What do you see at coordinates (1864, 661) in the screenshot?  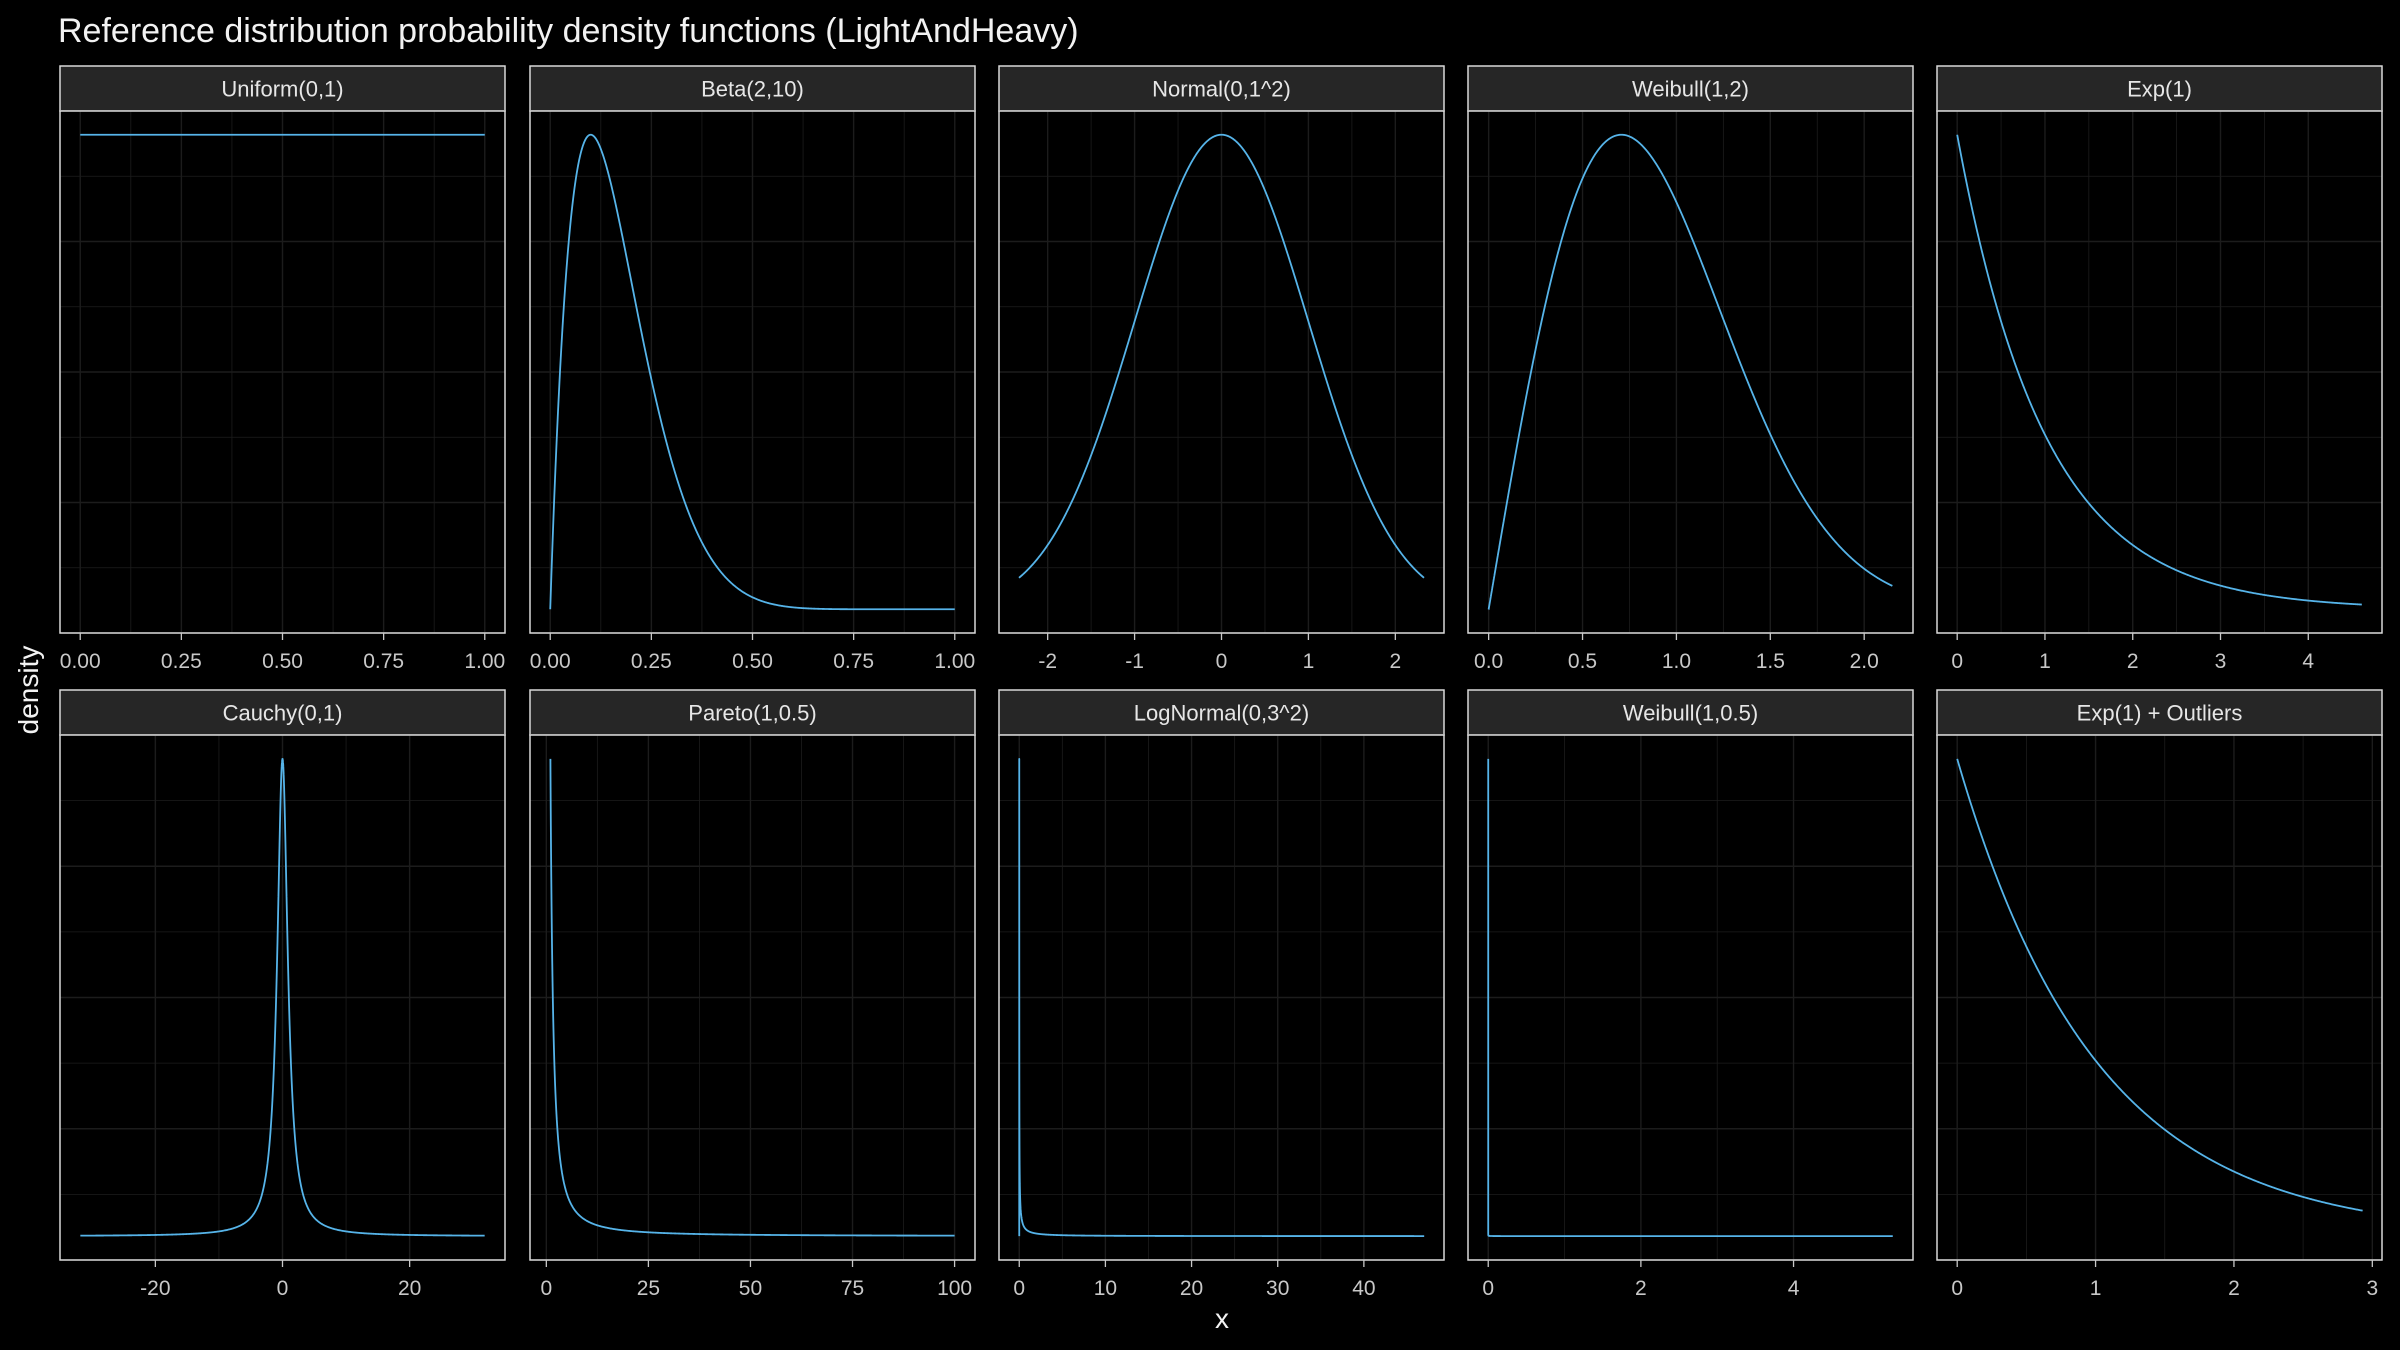 I see `x-tick-label: 2.0` at bounding box center [1864, 661].